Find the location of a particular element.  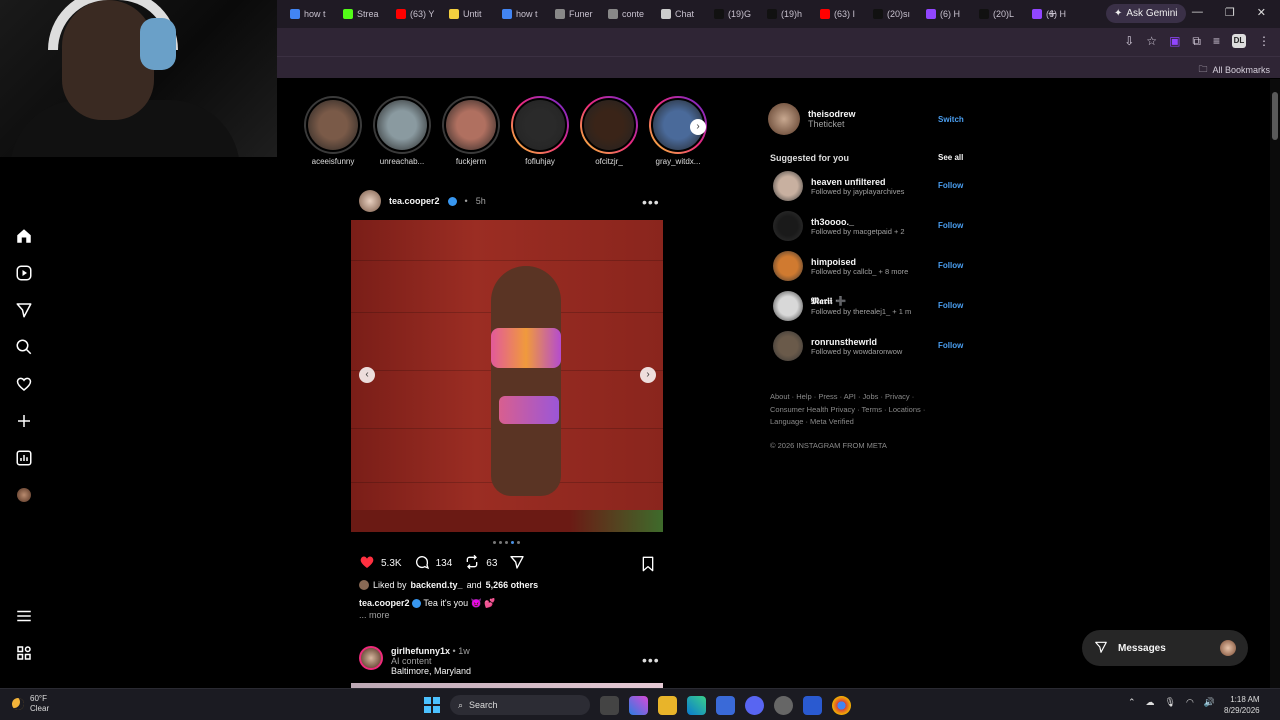

post-options-icon: ••• is located at coordinates (651, 202).